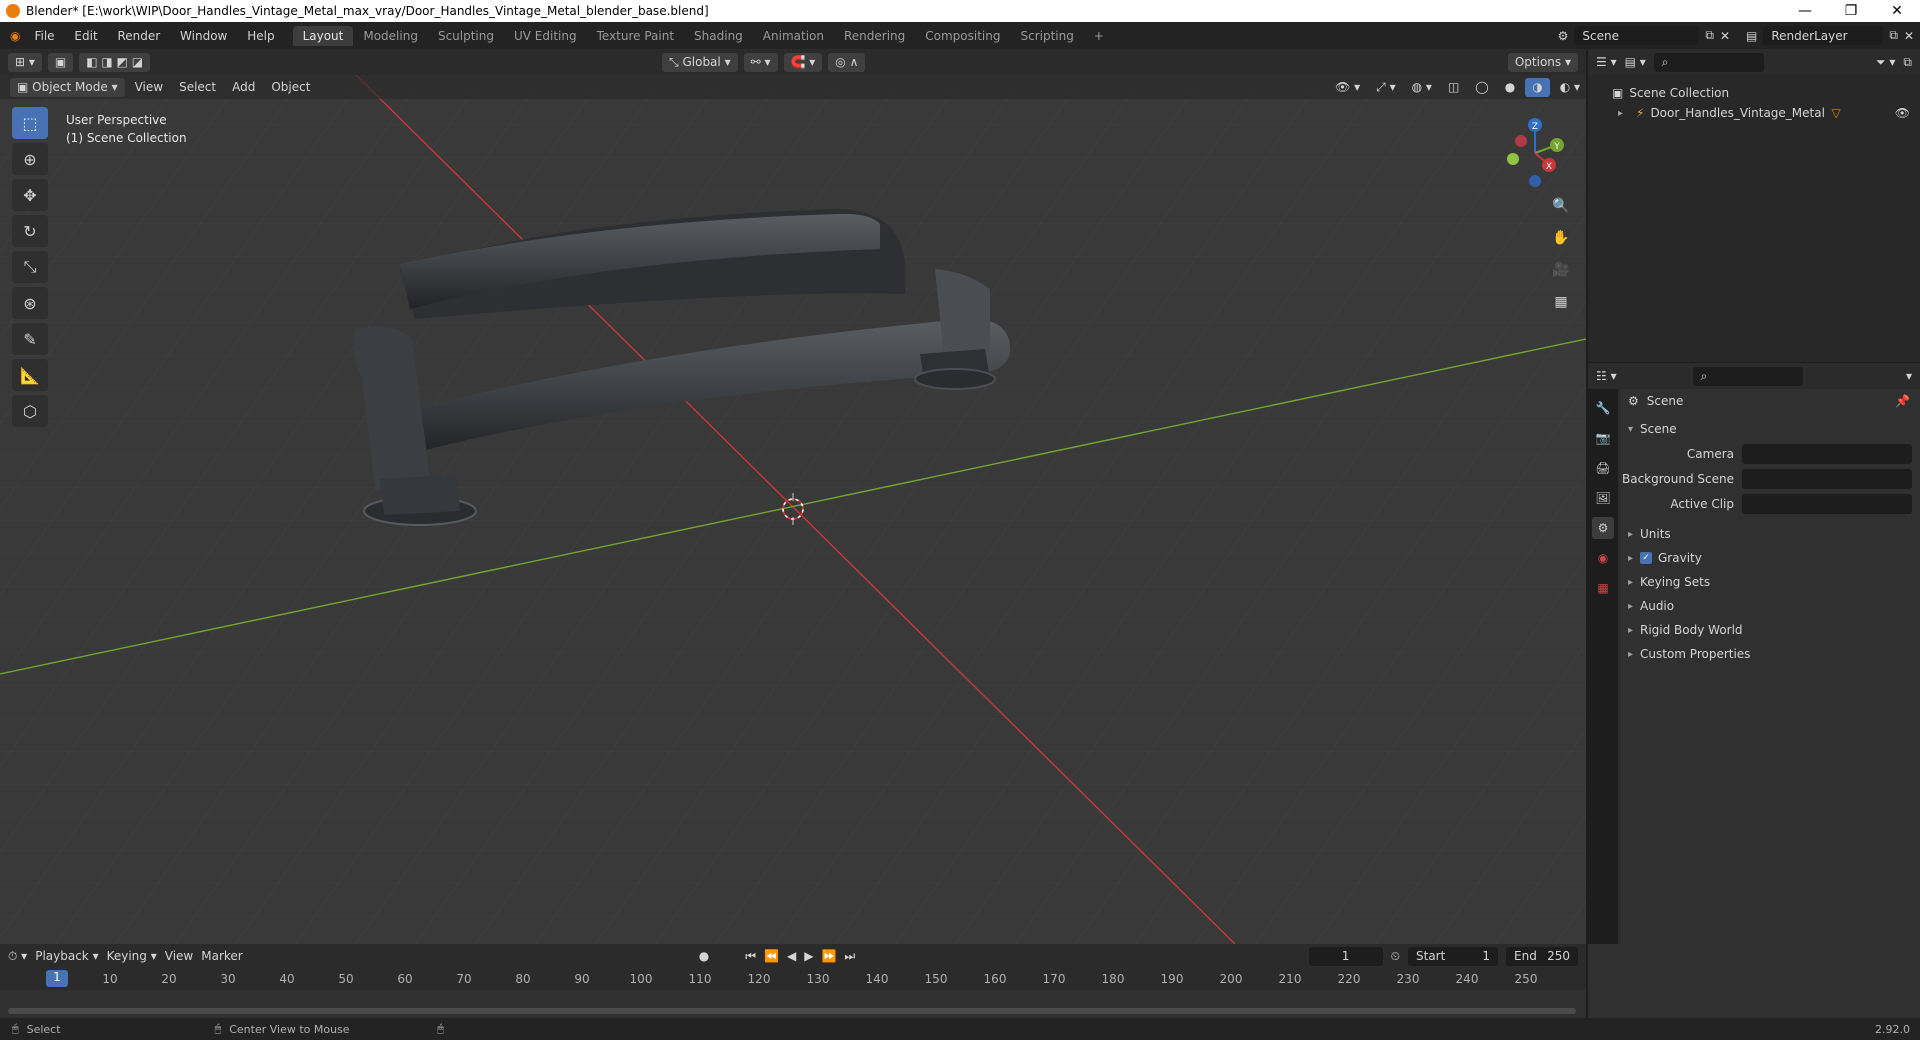  Describe the element at coordinates (700, 62) in the screenshot. I see `orientation-dropdown: ⤡ Global ▾` at that location.